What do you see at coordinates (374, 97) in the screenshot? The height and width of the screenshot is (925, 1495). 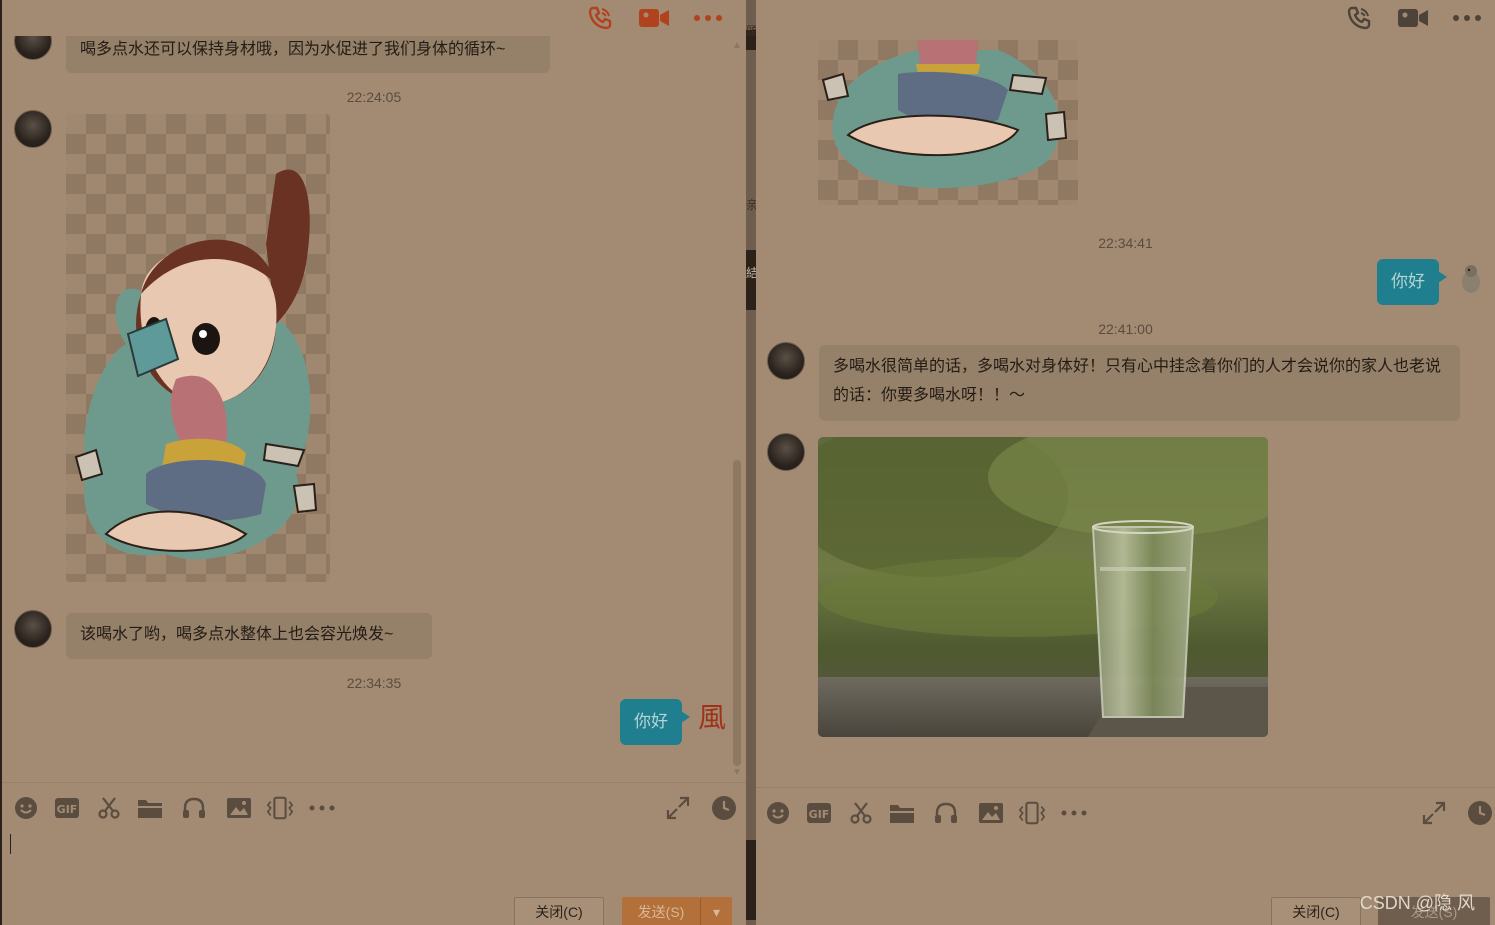 I see `timestamp: 22:24:05` at bounding box center [374, 97].